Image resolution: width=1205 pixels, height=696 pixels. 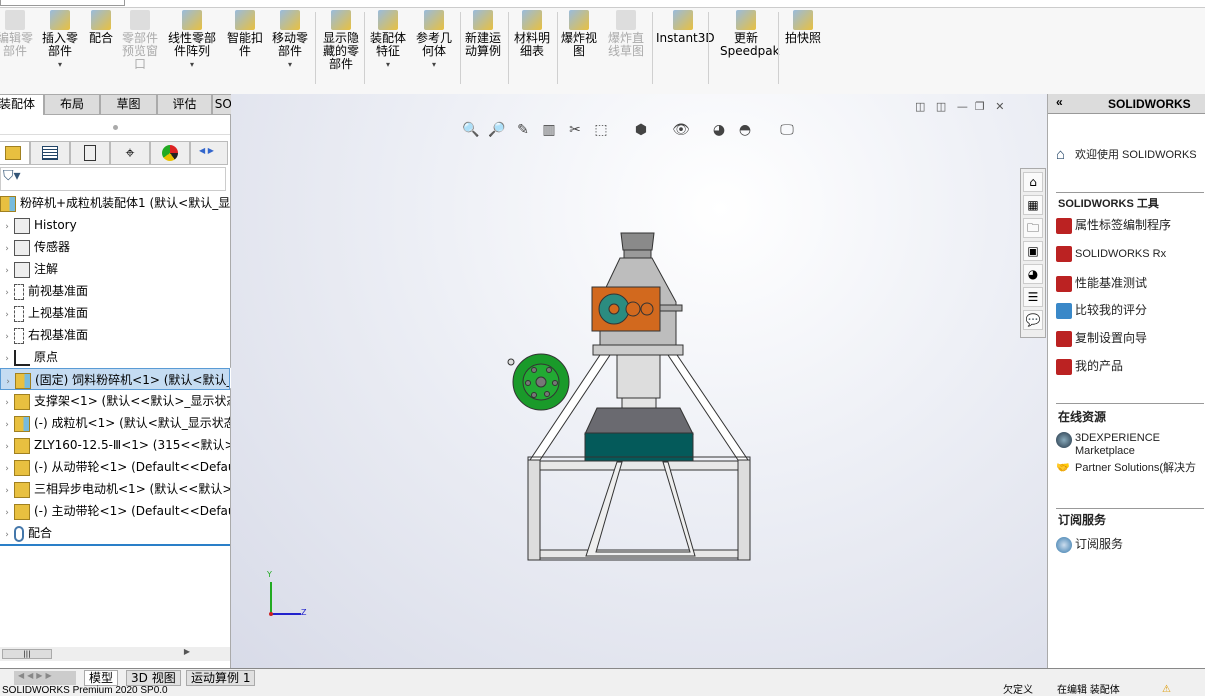 I want to click on configurationmanager-tab, so click(x=90, y=153).